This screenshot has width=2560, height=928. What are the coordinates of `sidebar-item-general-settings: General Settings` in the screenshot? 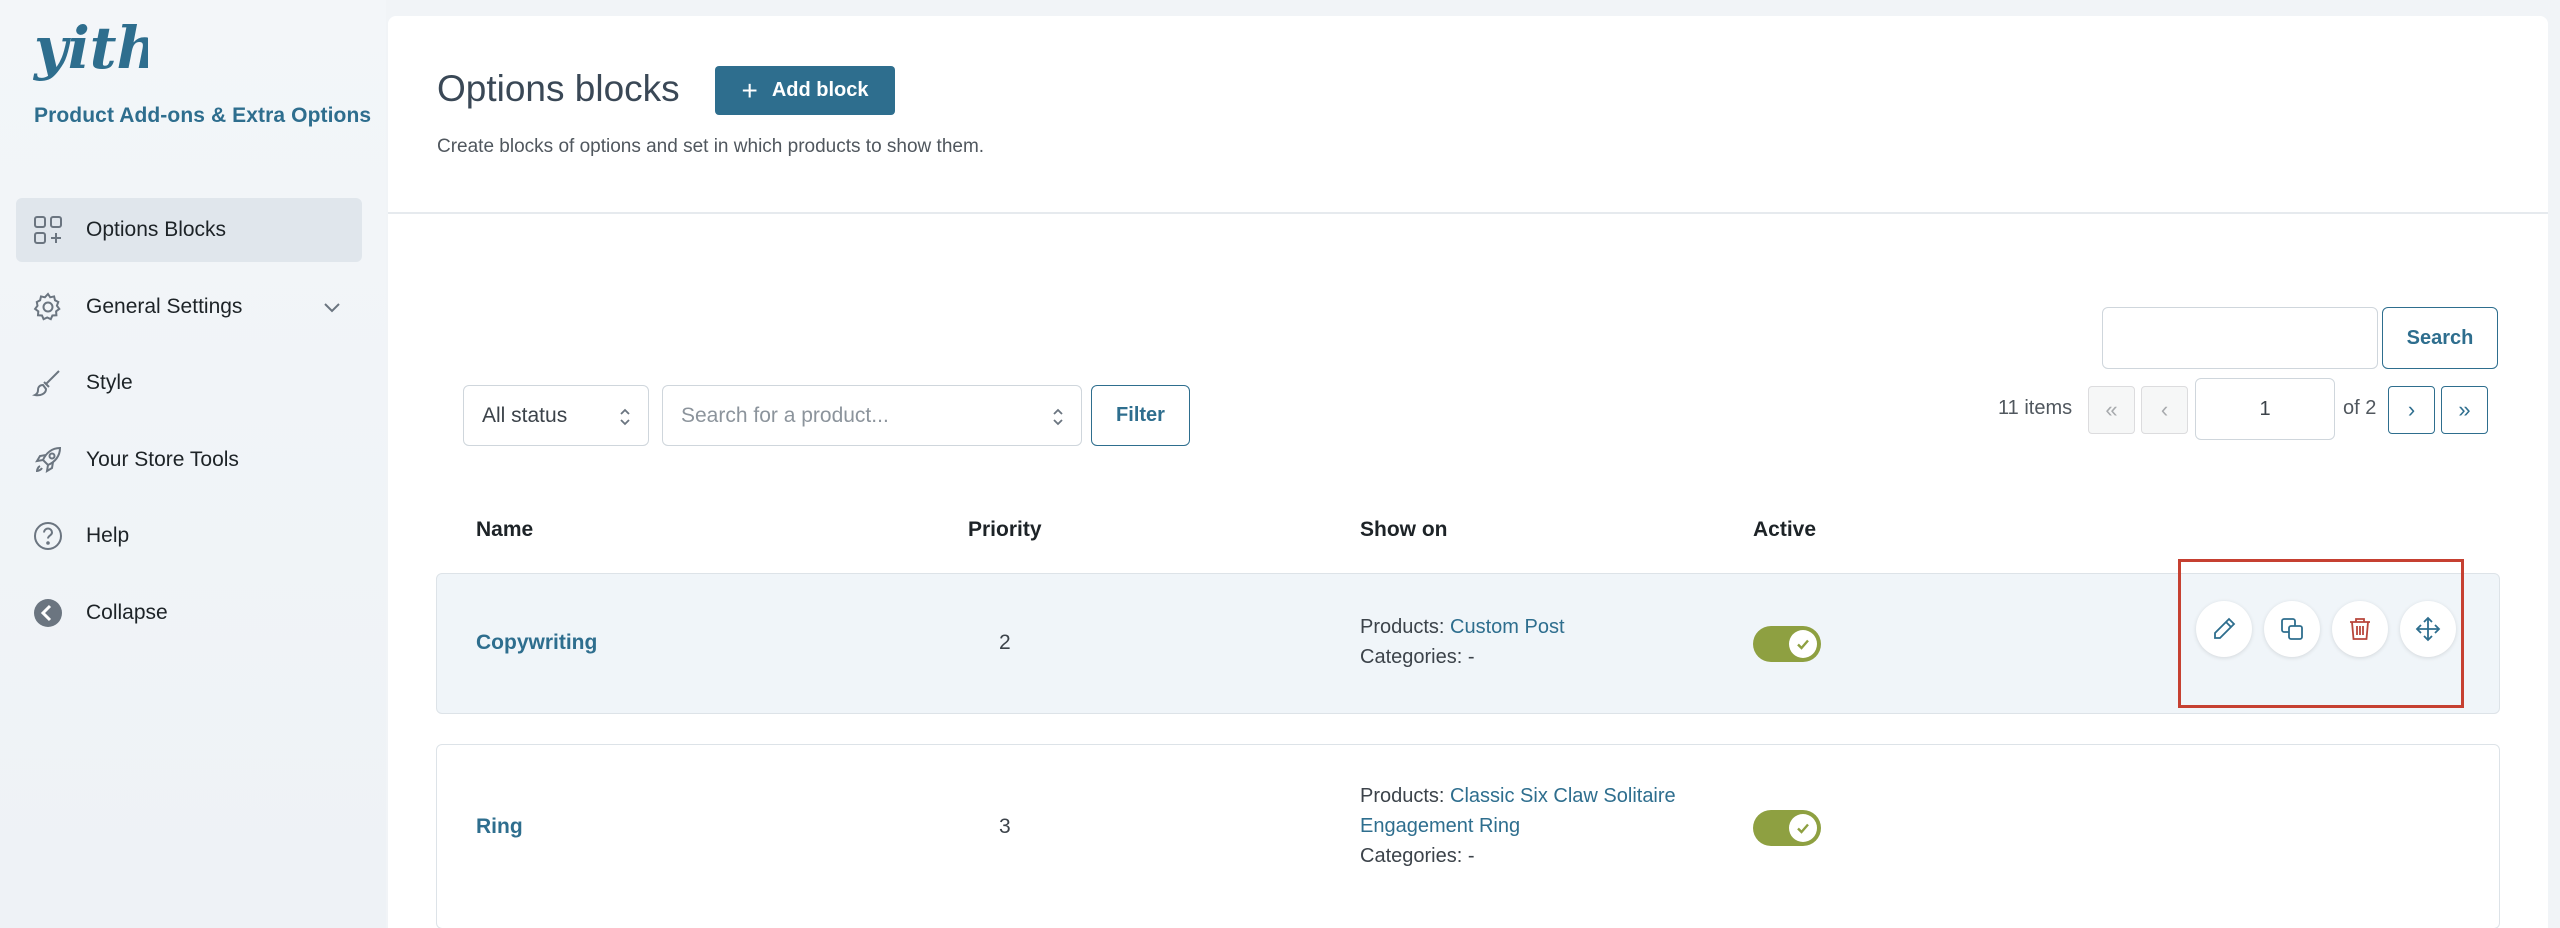 It's located at (189, 307).